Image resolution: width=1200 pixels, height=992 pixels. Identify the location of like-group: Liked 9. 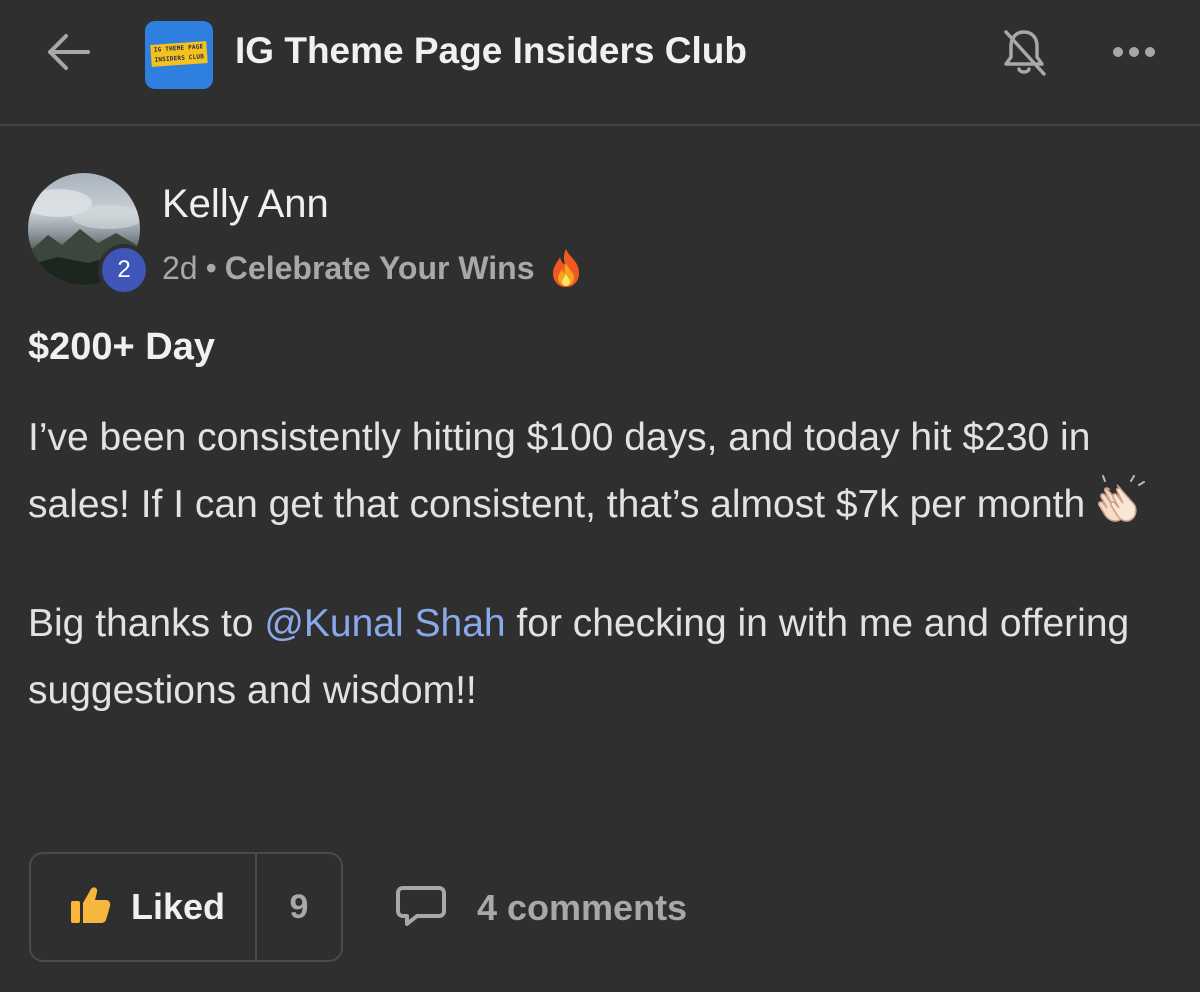
(186, 907).